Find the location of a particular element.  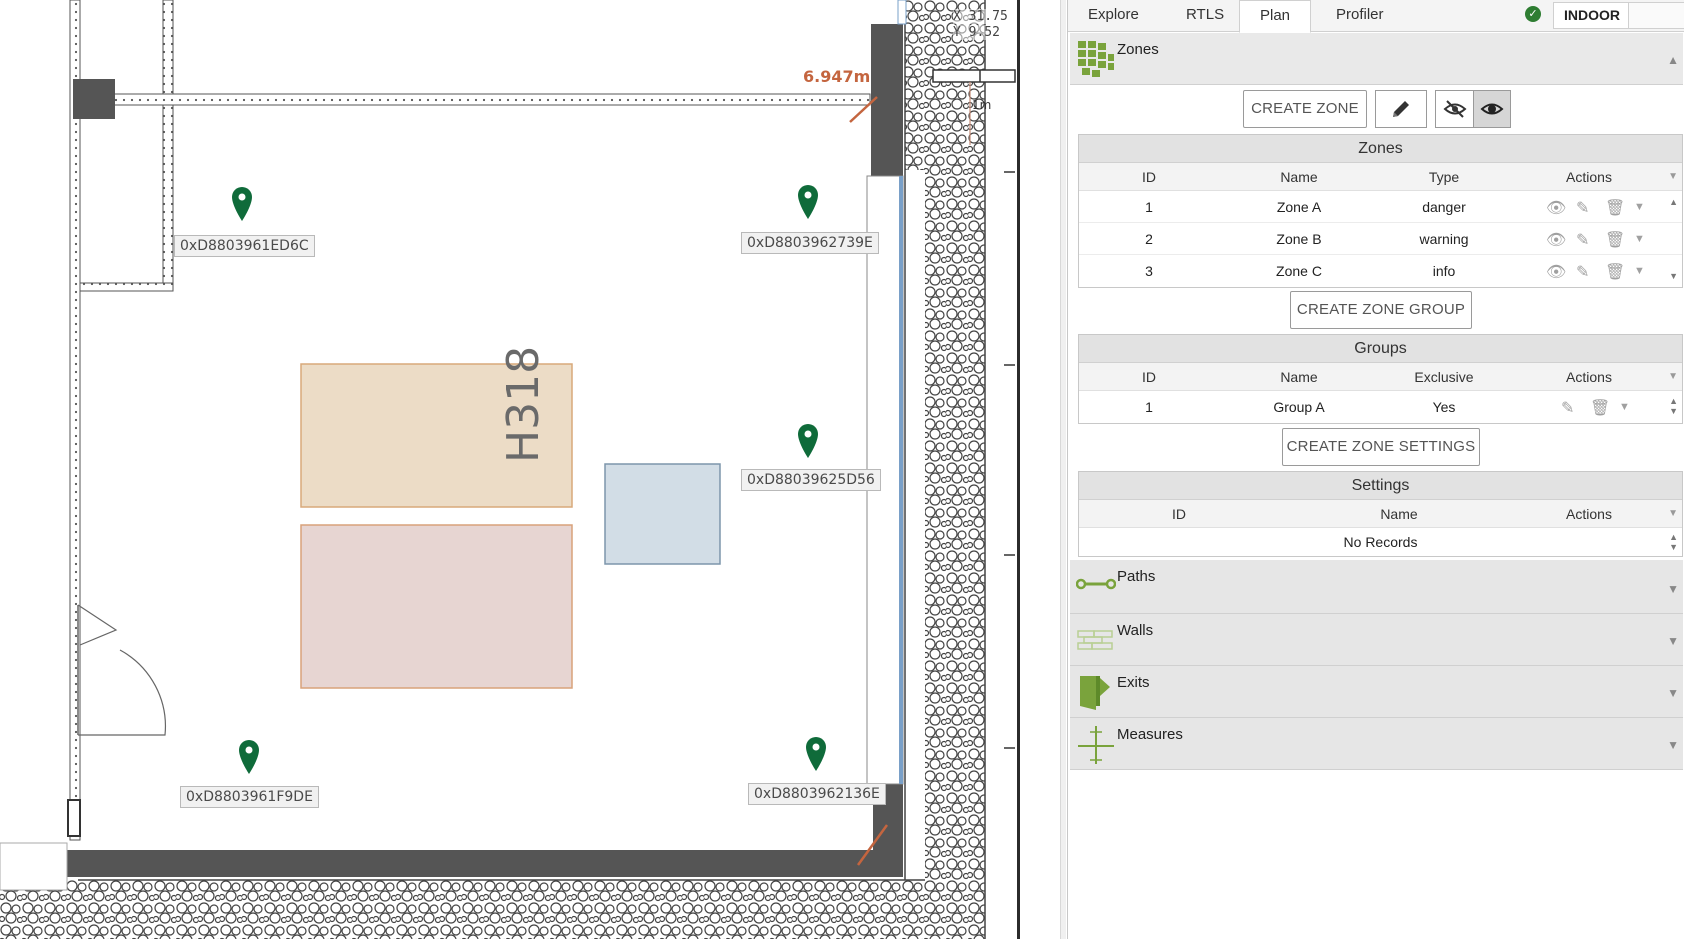

table-row: 1 Zone A danger 👁 ✎ 🗑 ▼ ▲ is located at coordinates (1380, 207).